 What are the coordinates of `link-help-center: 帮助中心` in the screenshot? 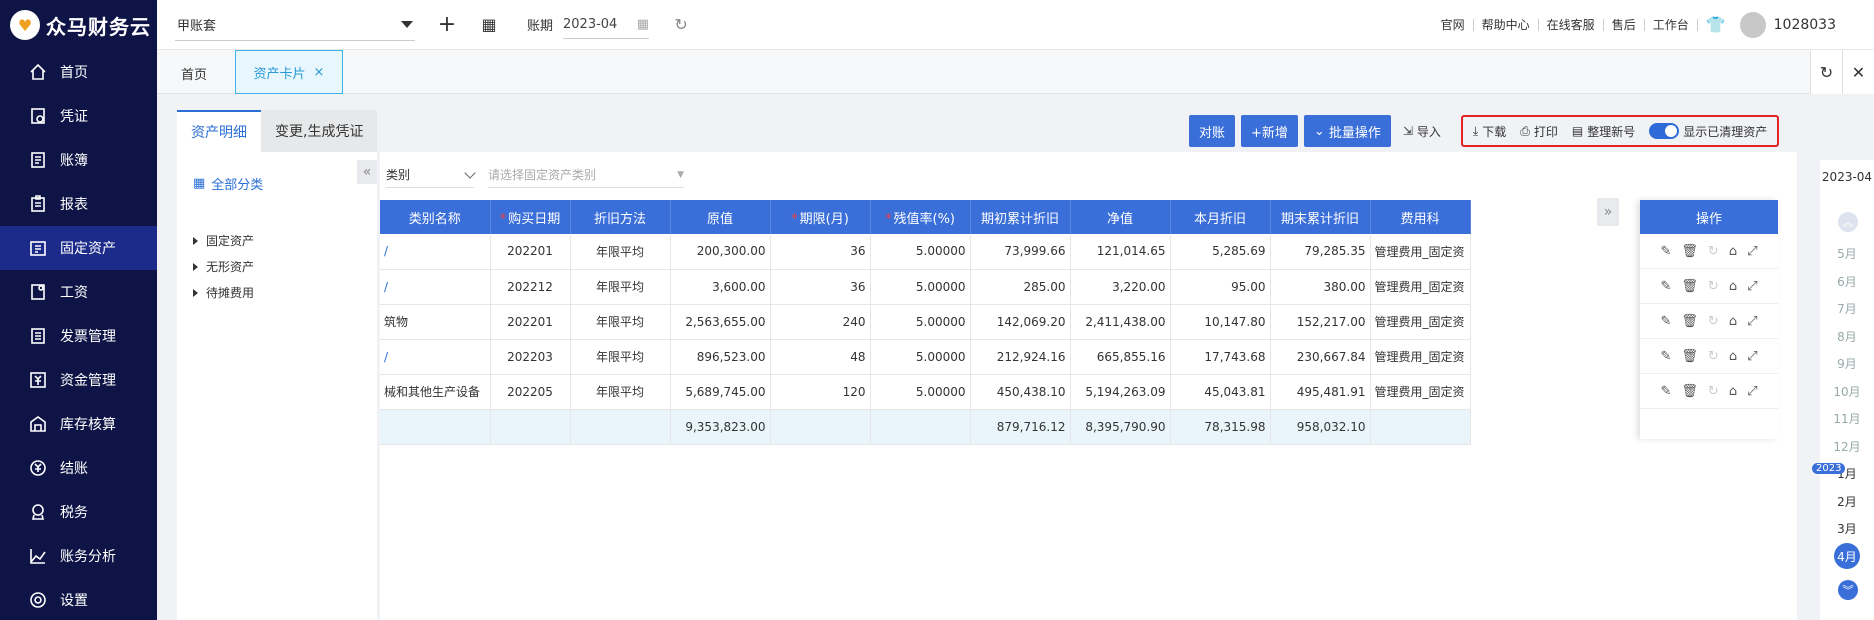 It's located at (1506, 24).